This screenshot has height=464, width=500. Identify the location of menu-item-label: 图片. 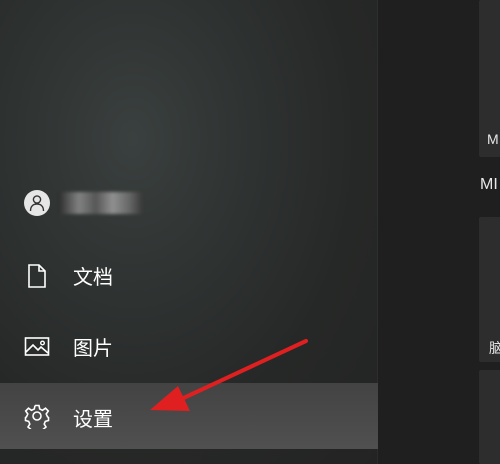
(93, 348).